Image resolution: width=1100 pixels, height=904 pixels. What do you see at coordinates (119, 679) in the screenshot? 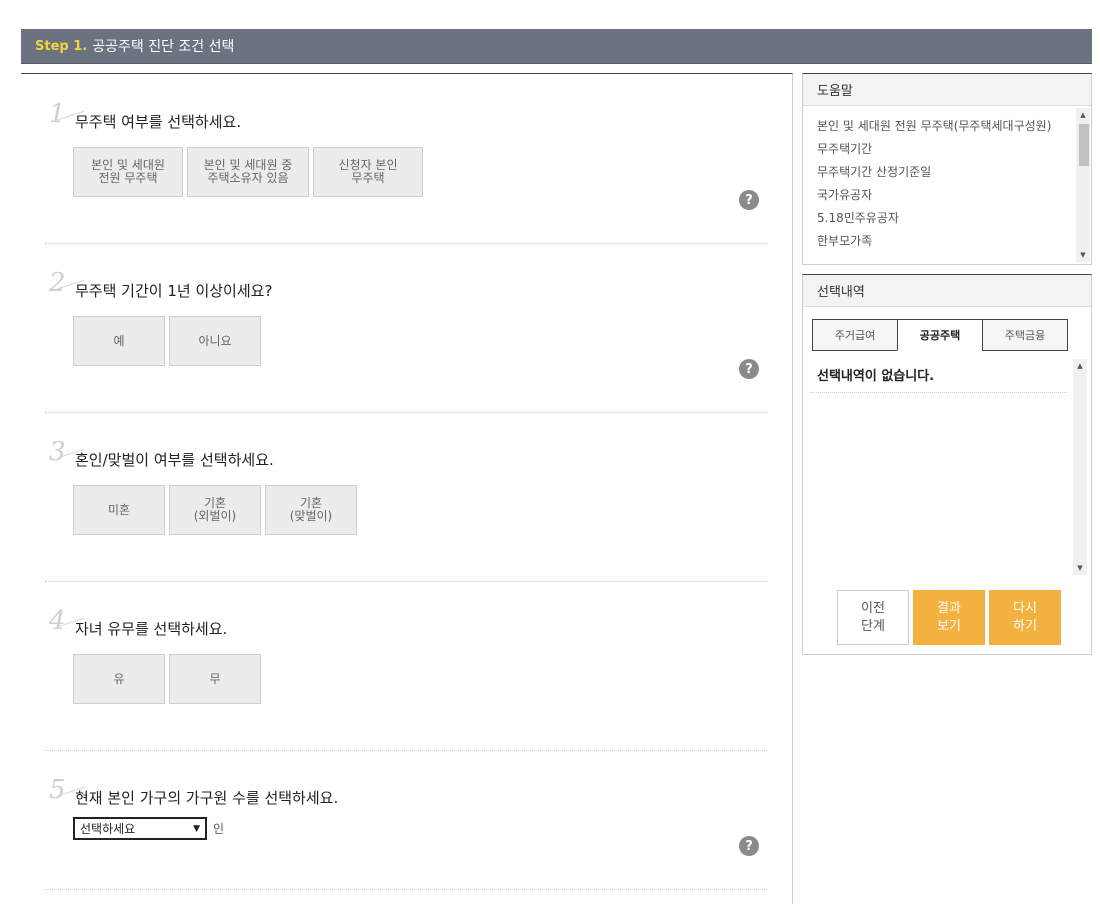
I see `option-has-children: 유` at bounding box center [119, 679].